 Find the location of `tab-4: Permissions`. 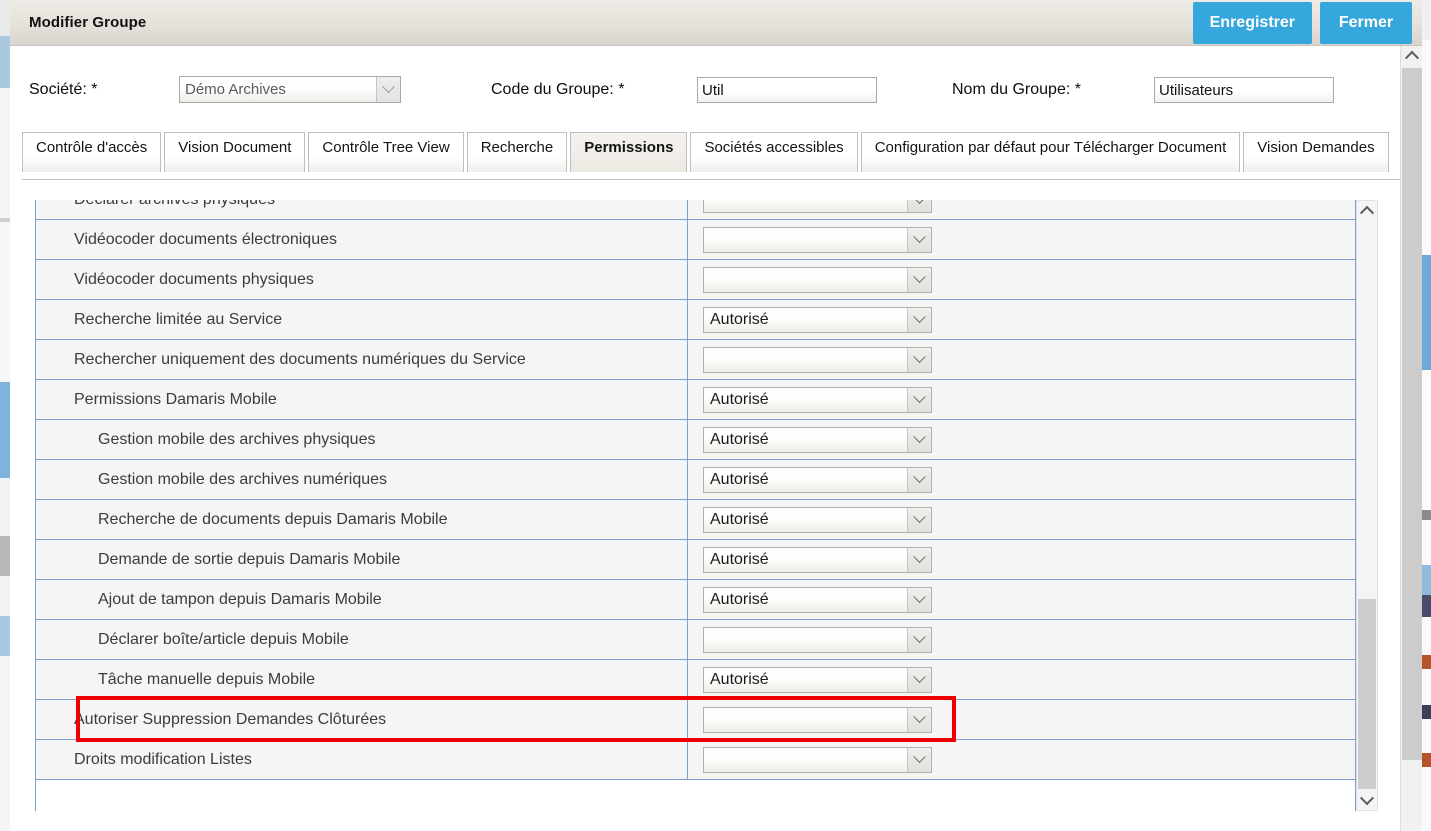

tab-4: Permissions is located at coordinates (629, 152).